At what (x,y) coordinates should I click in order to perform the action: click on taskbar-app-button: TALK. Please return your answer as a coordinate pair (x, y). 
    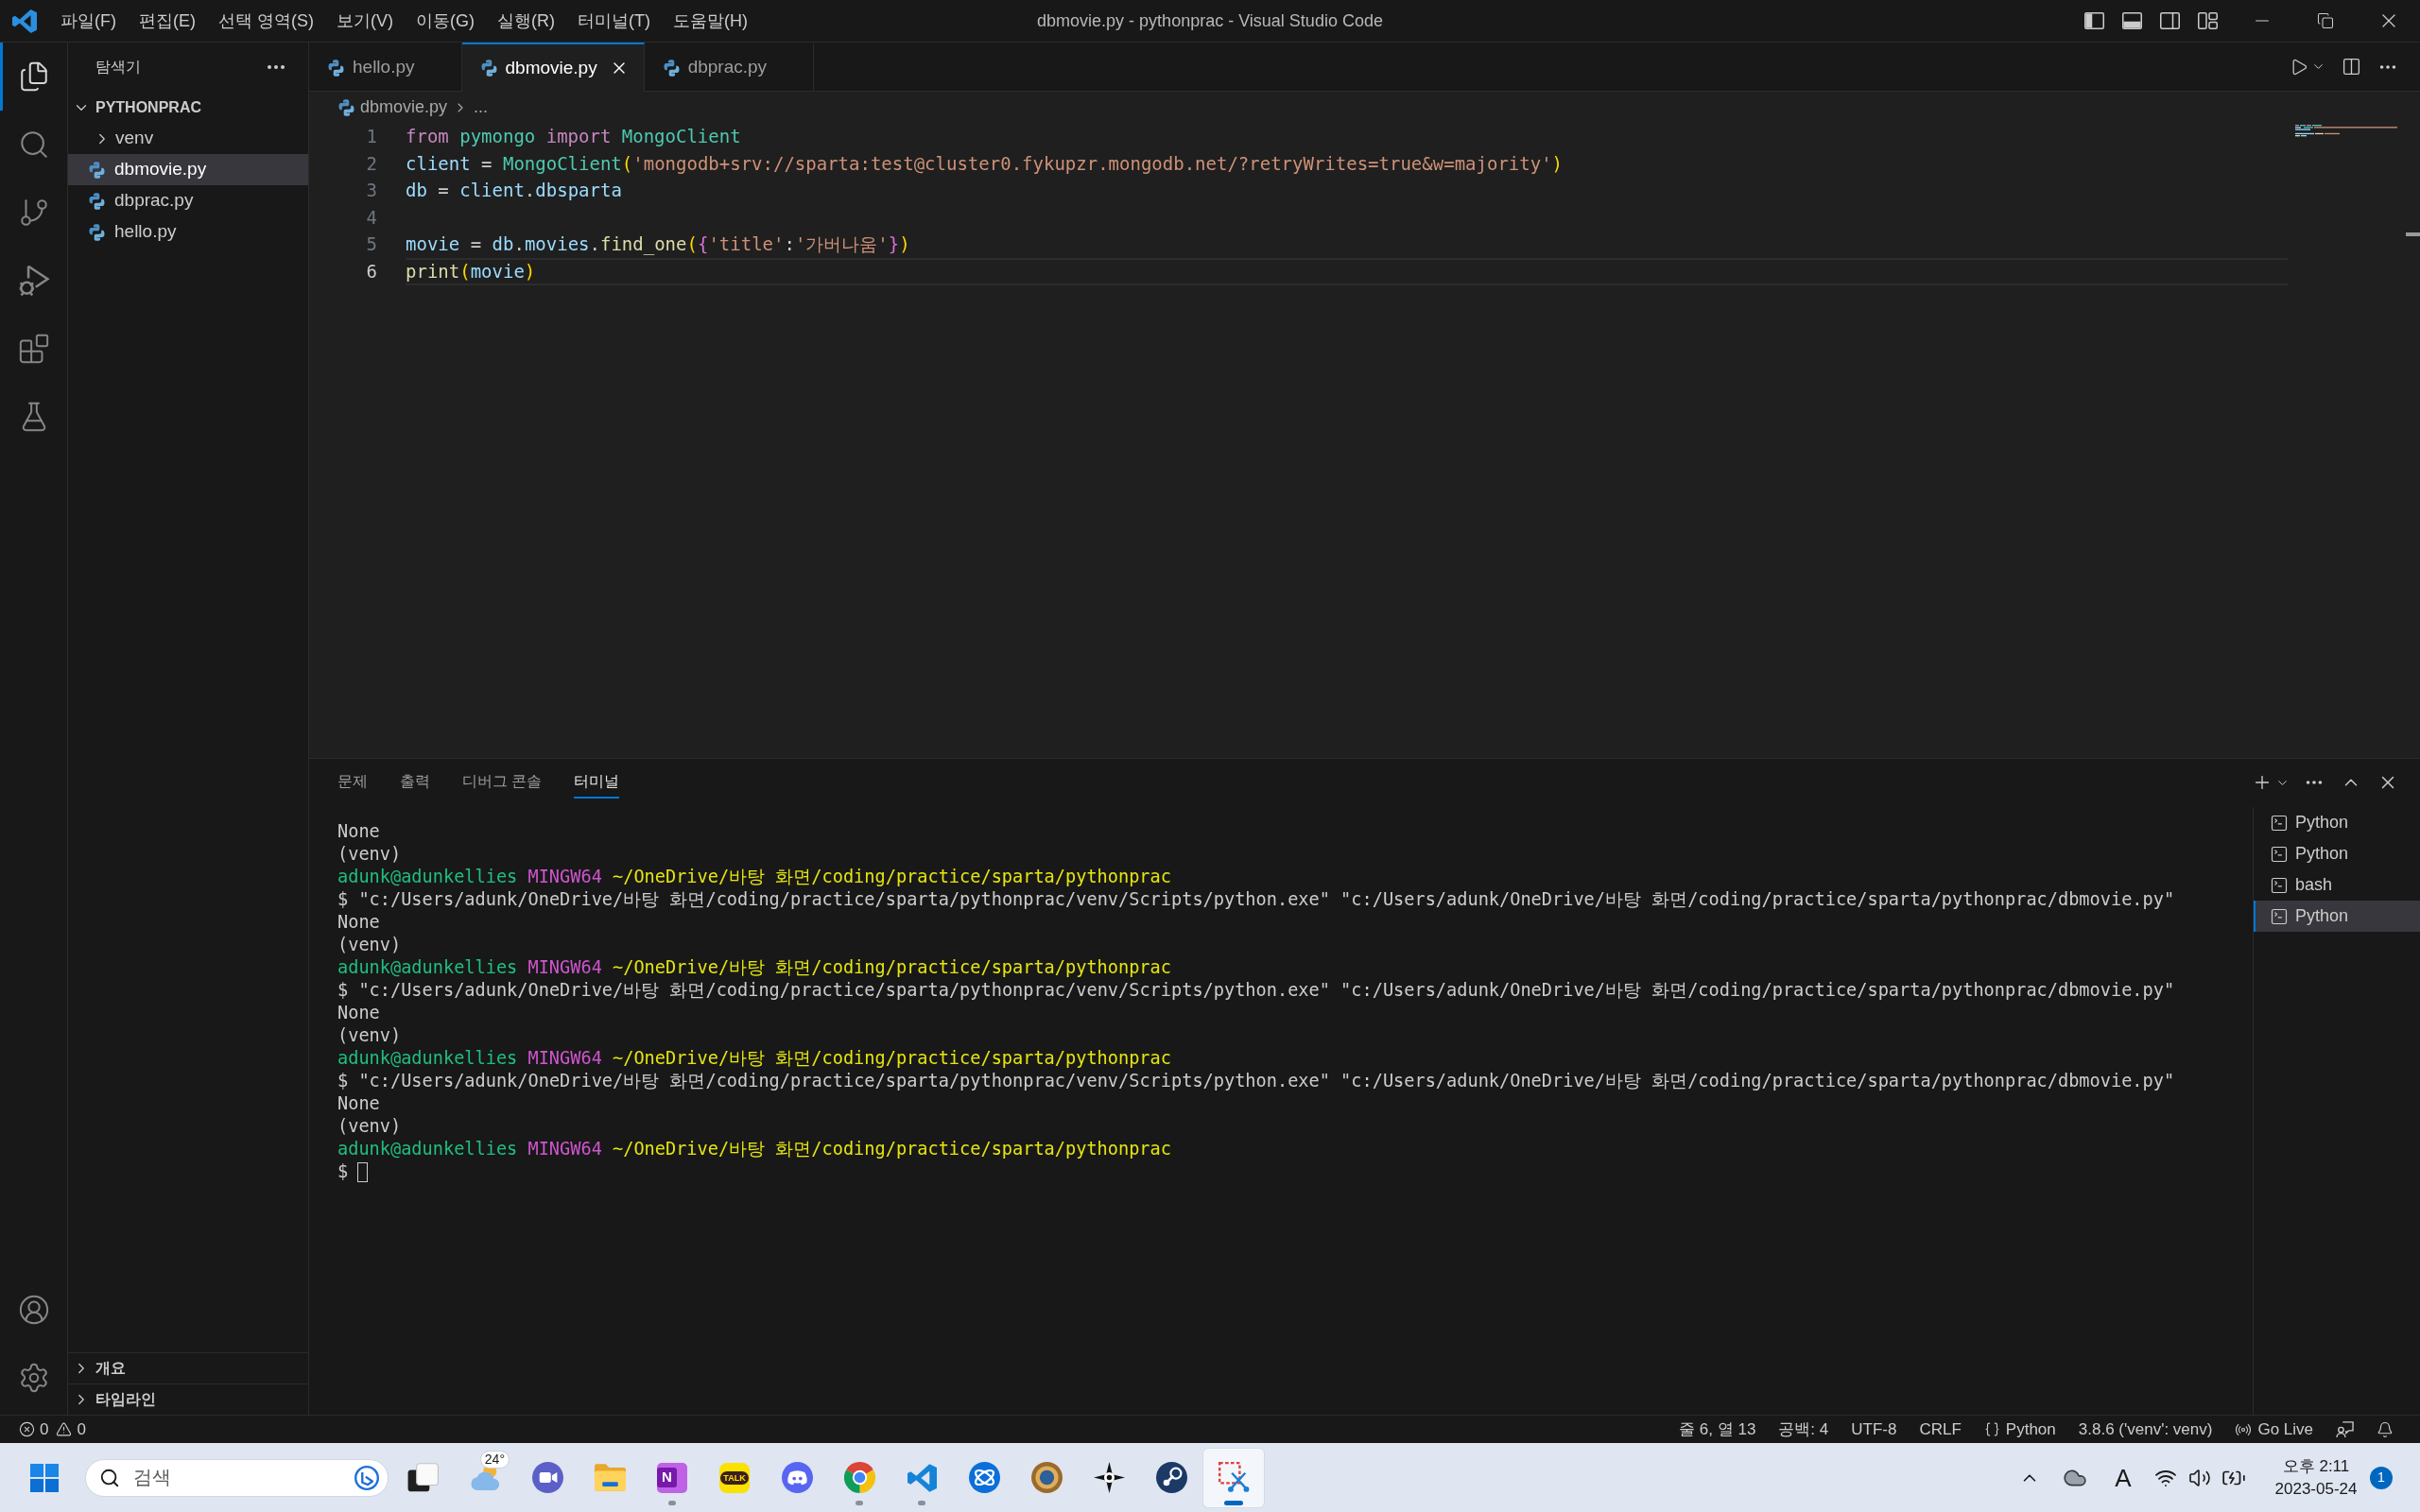
    Looking at the image, I should click on (735, 1477).